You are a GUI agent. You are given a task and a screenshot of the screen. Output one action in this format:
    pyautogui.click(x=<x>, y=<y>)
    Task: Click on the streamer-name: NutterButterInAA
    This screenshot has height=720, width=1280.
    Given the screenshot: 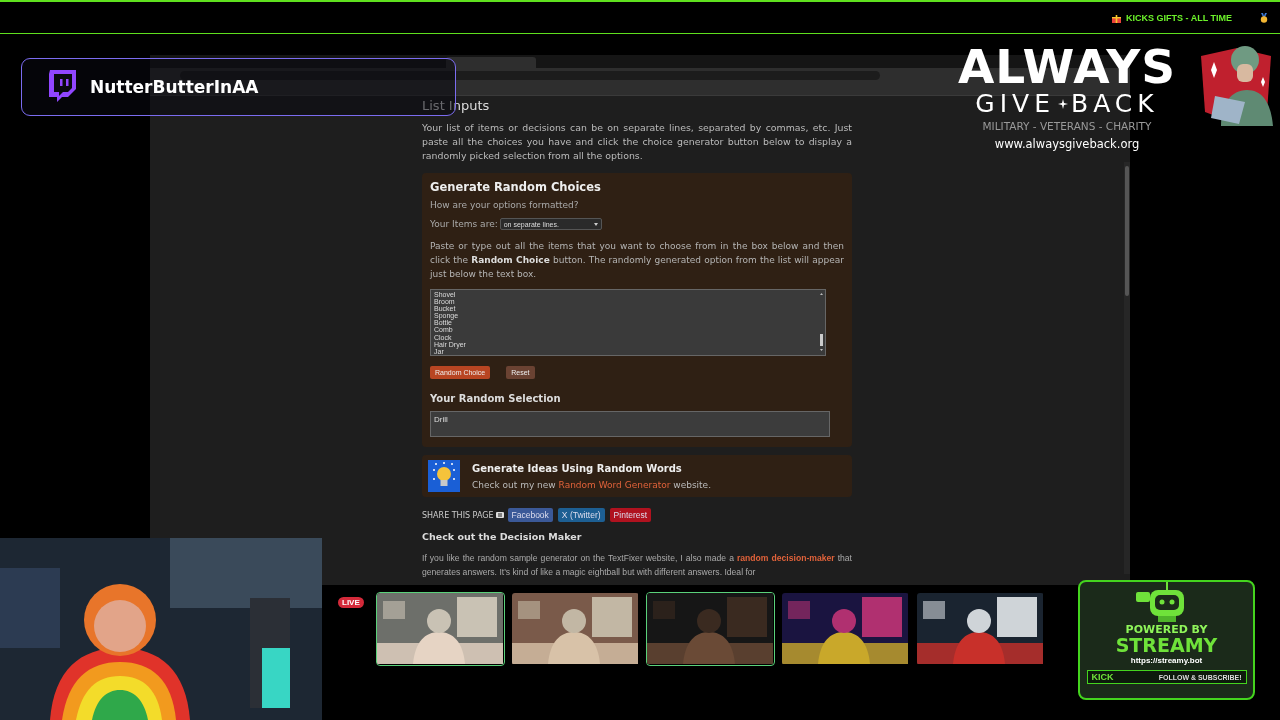 What is the action you would take?
    pyautogui.click(x=174, y=87)
    